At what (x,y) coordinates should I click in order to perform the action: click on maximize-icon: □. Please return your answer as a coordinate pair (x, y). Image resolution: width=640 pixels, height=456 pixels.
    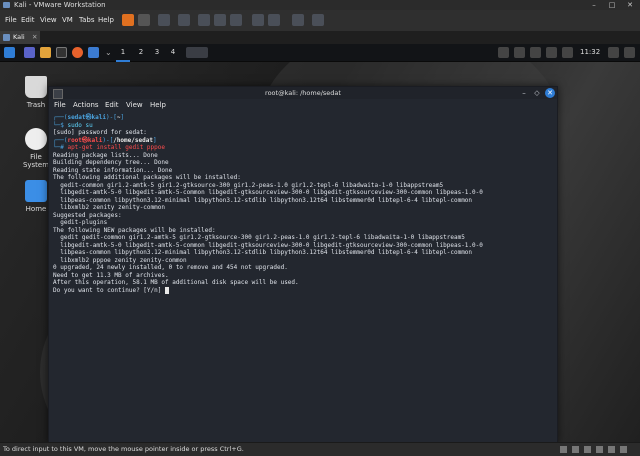
    Looking at the image, I should click on (612, 5).